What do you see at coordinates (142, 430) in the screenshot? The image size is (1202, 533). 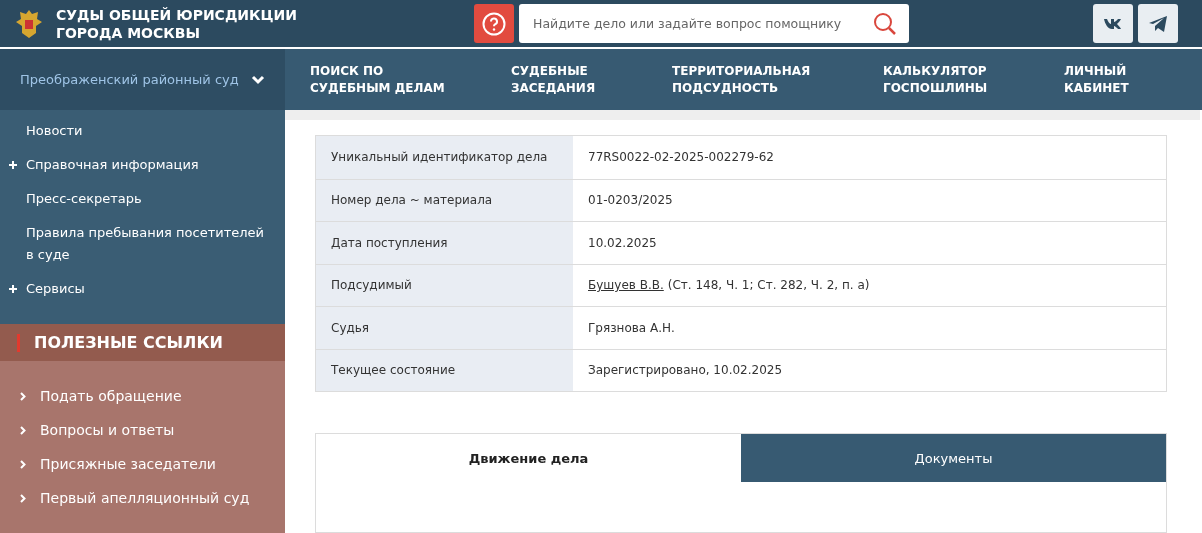 I see `useful-link: Вопросы и ответы` at bounding box center [142, 430].